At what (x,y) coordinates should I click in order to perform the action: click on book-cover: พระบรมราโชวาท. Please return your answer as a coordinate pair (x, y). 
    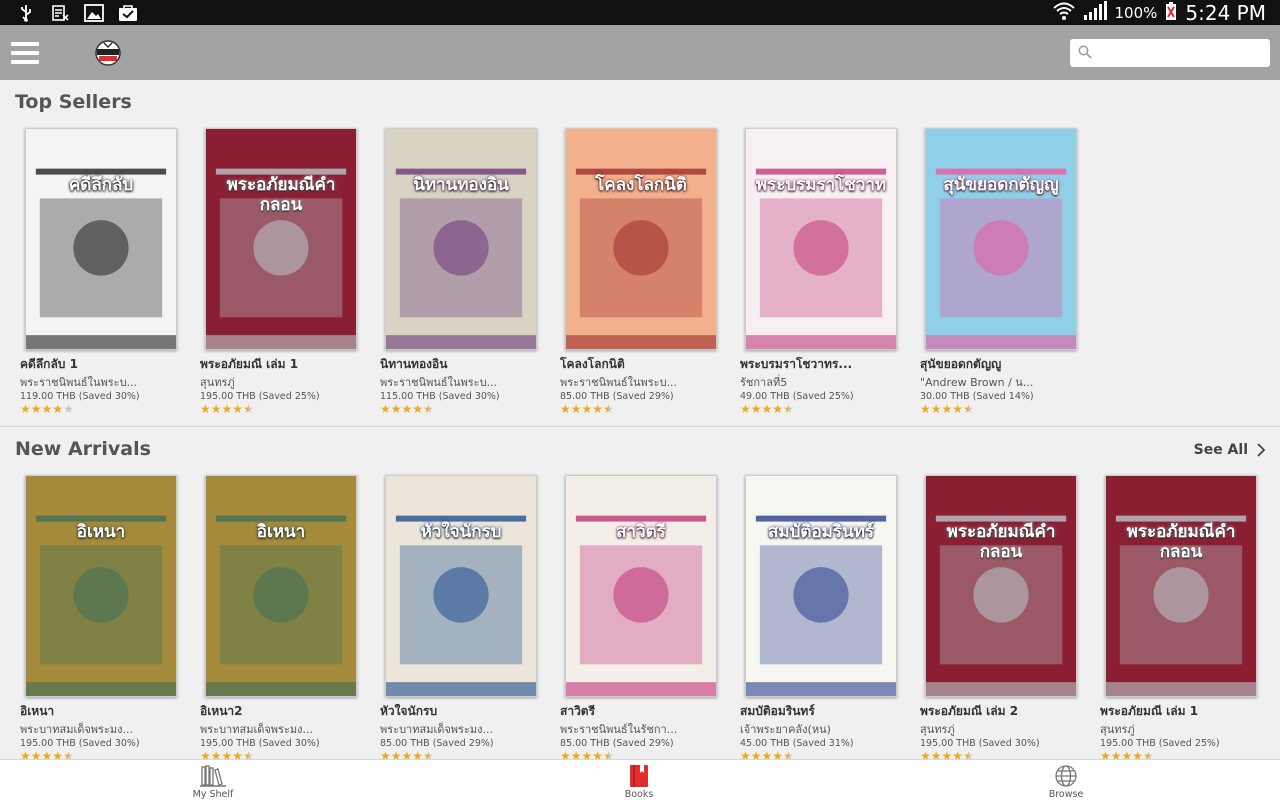
    Looking at the image, I should click on (821, 239).